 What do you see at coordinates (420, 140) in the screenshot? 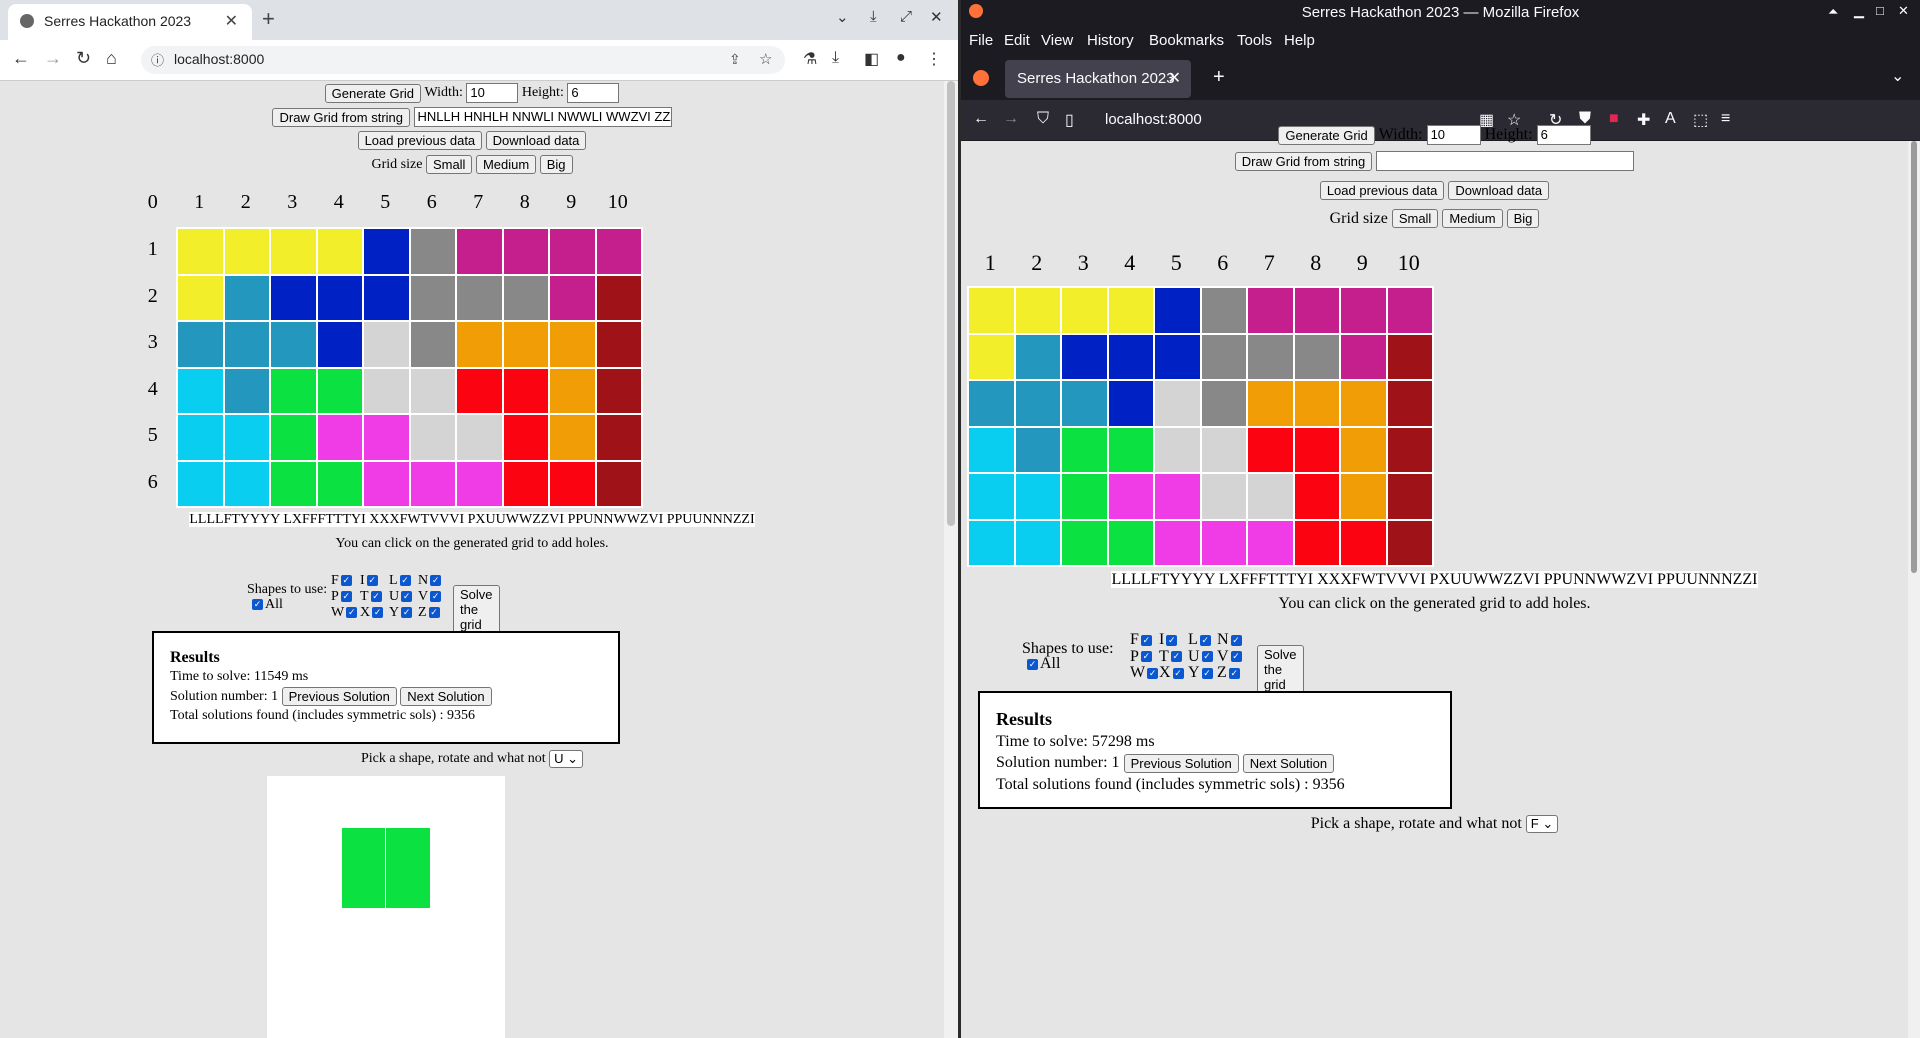
I see `load-previous-button: Load previous data` at bounding box center [420, 140].